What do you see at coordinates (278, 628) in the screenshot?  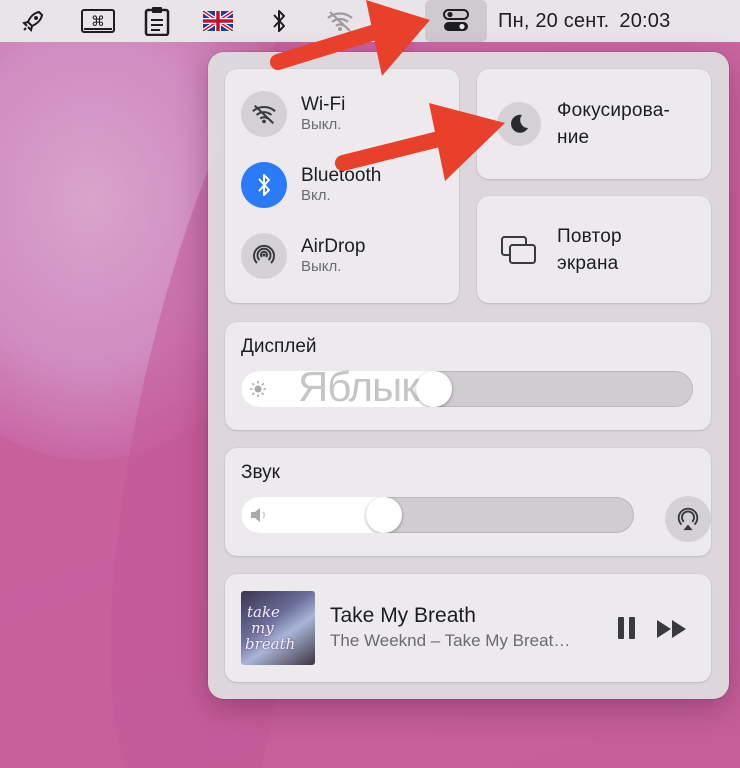 I see `album-art: take my breath` at bounding box center [278, 628].